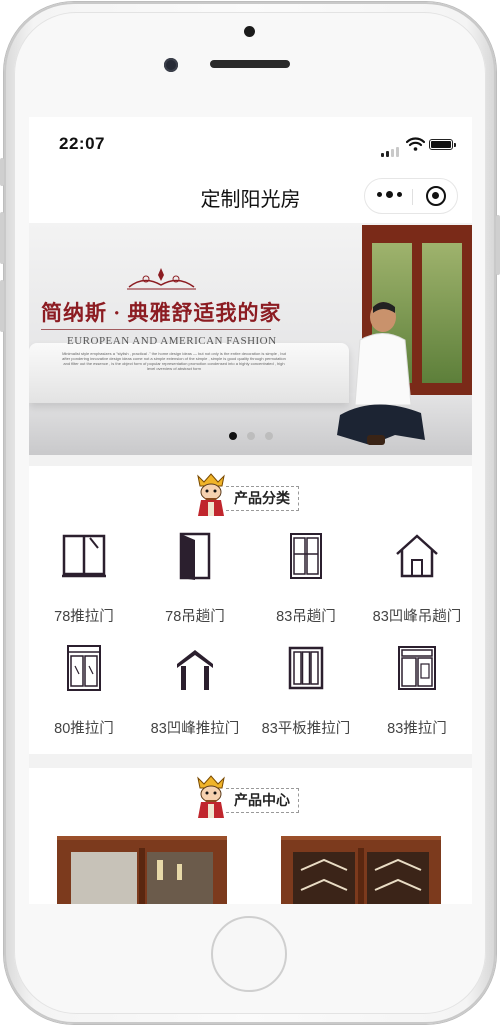 Image resolution: width=500 pixels, height=1027 pixels. Describe the element at coordinates (84, 668) in the screenshot. I see `sliding-door-80-icon` at that location.